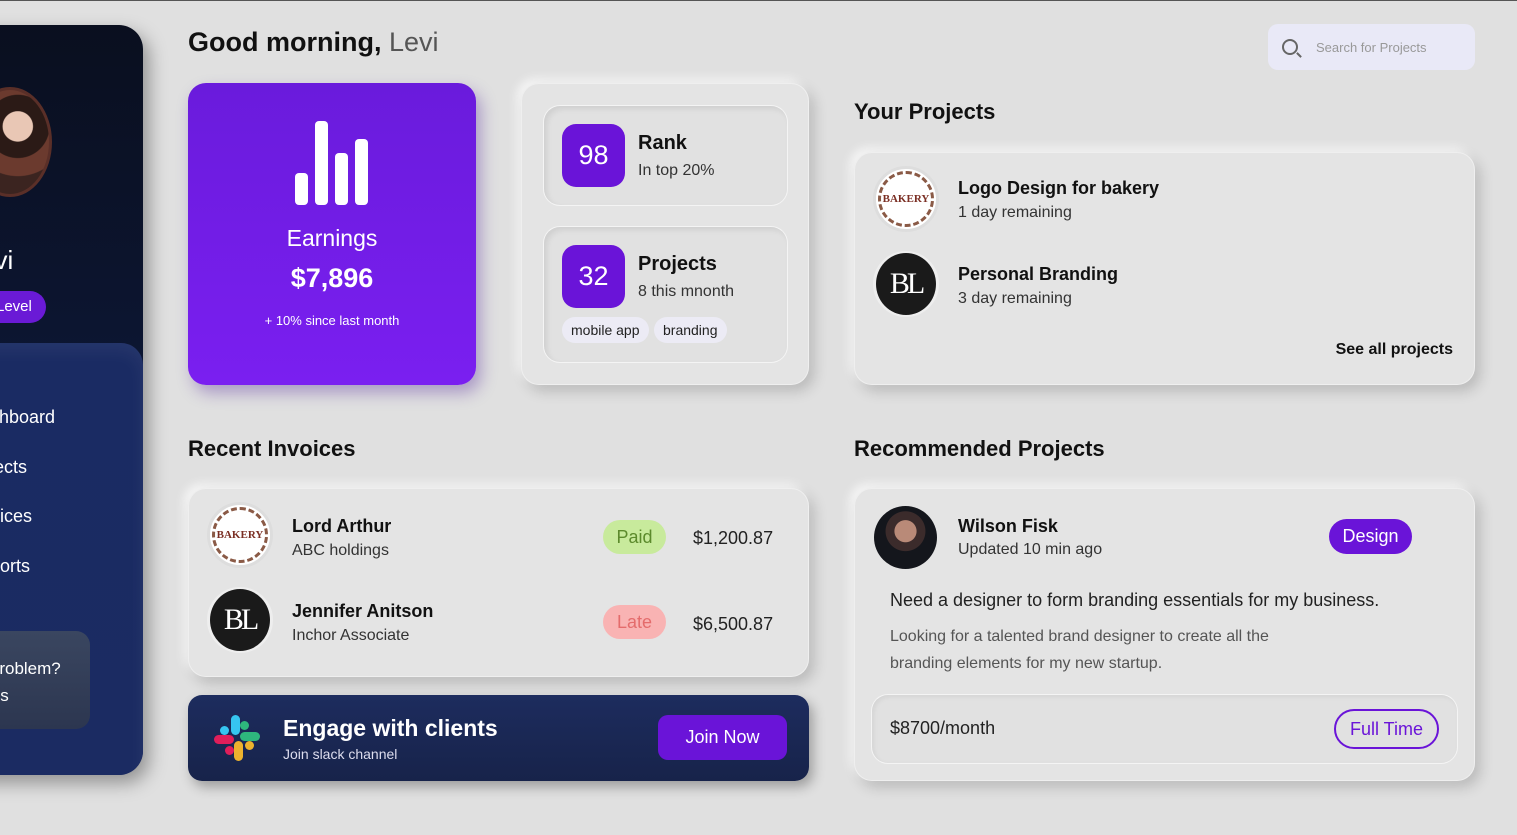 The height and width of the screenshot is (835, 1517). What do you see at coordinates (1386, 729) in the screenshot?
I see `full-time-button: Full Time` at bounding box center [1386, 729].